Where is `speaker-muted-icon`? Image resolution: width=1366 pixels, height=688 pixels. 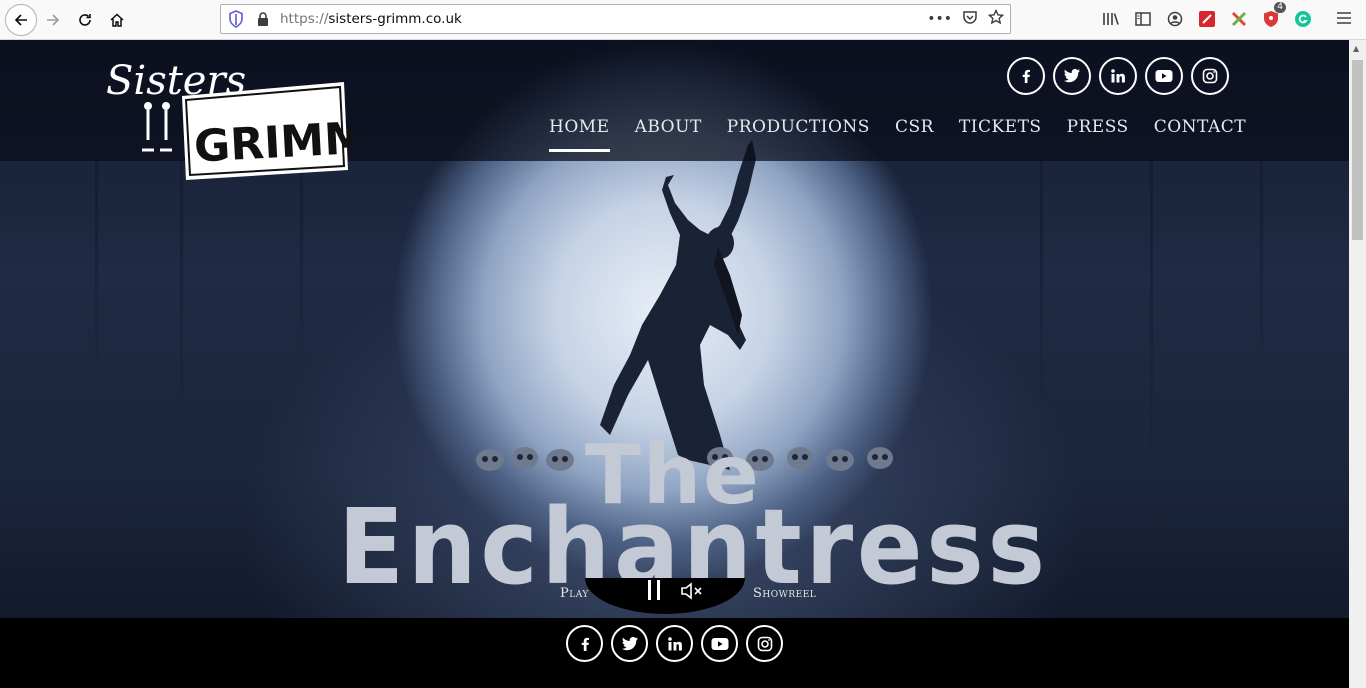
speaker-muted-icon is located at coordinates (691, 591).